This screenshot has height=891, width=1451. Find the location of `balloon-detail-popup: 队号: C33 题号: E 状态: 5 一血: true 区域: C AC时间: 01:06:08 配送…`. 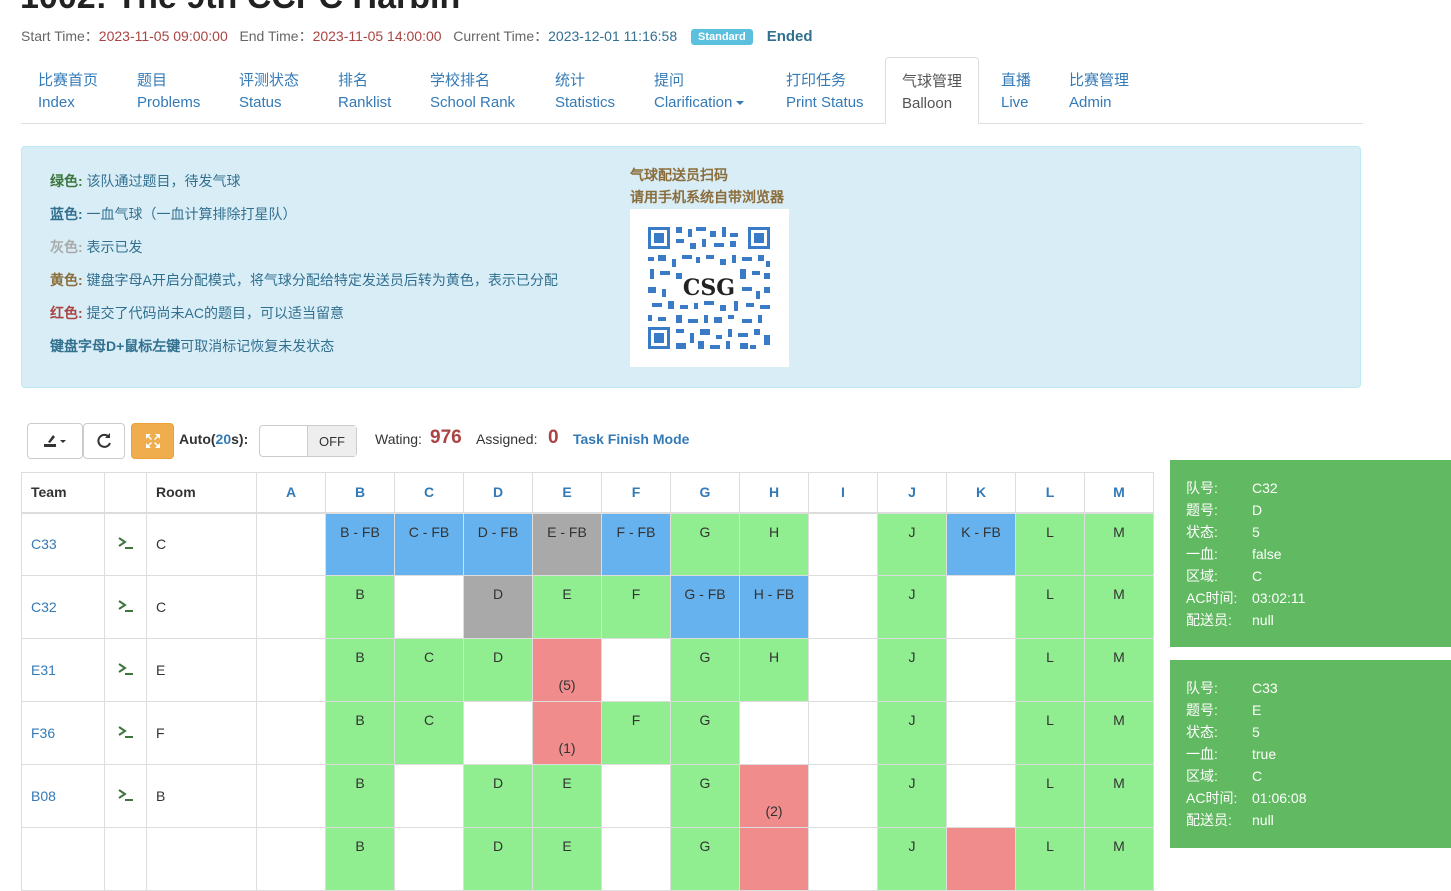

balloon-detail-popup: 队号: C33 题号: E 状态: 5 一血: true 区域: C AC时间: 01:06:08 配送… is located at coordinates (1310, 754).